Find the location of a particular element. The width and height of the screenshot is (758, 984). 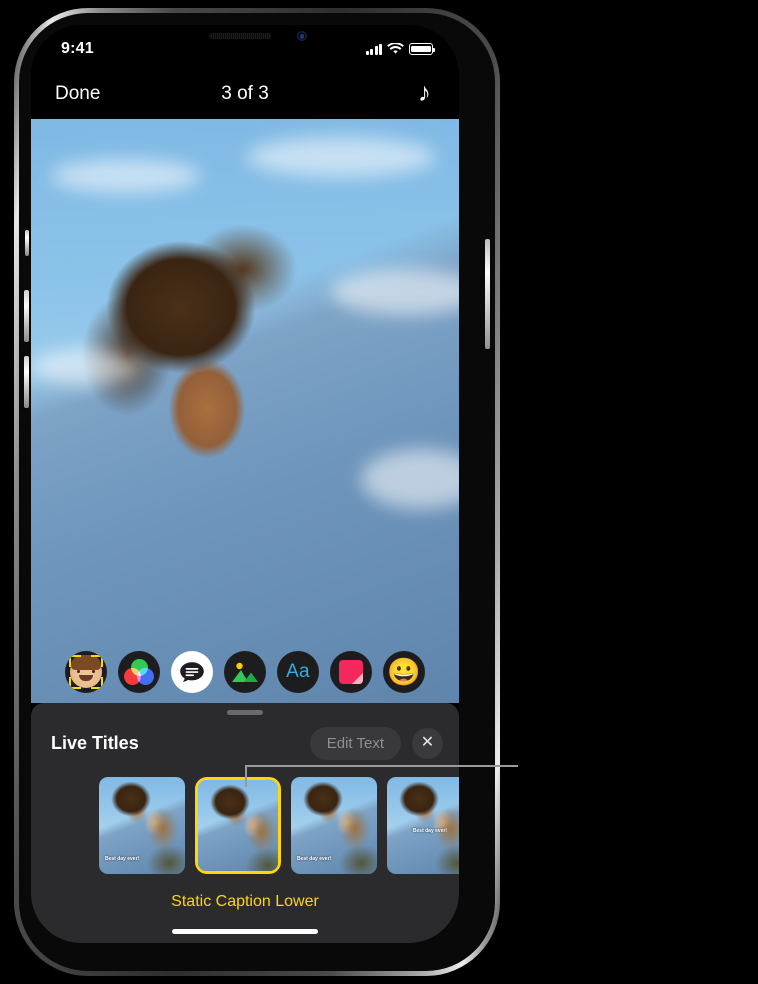

photo-landscape-icon is located at coordinates (245, 672).